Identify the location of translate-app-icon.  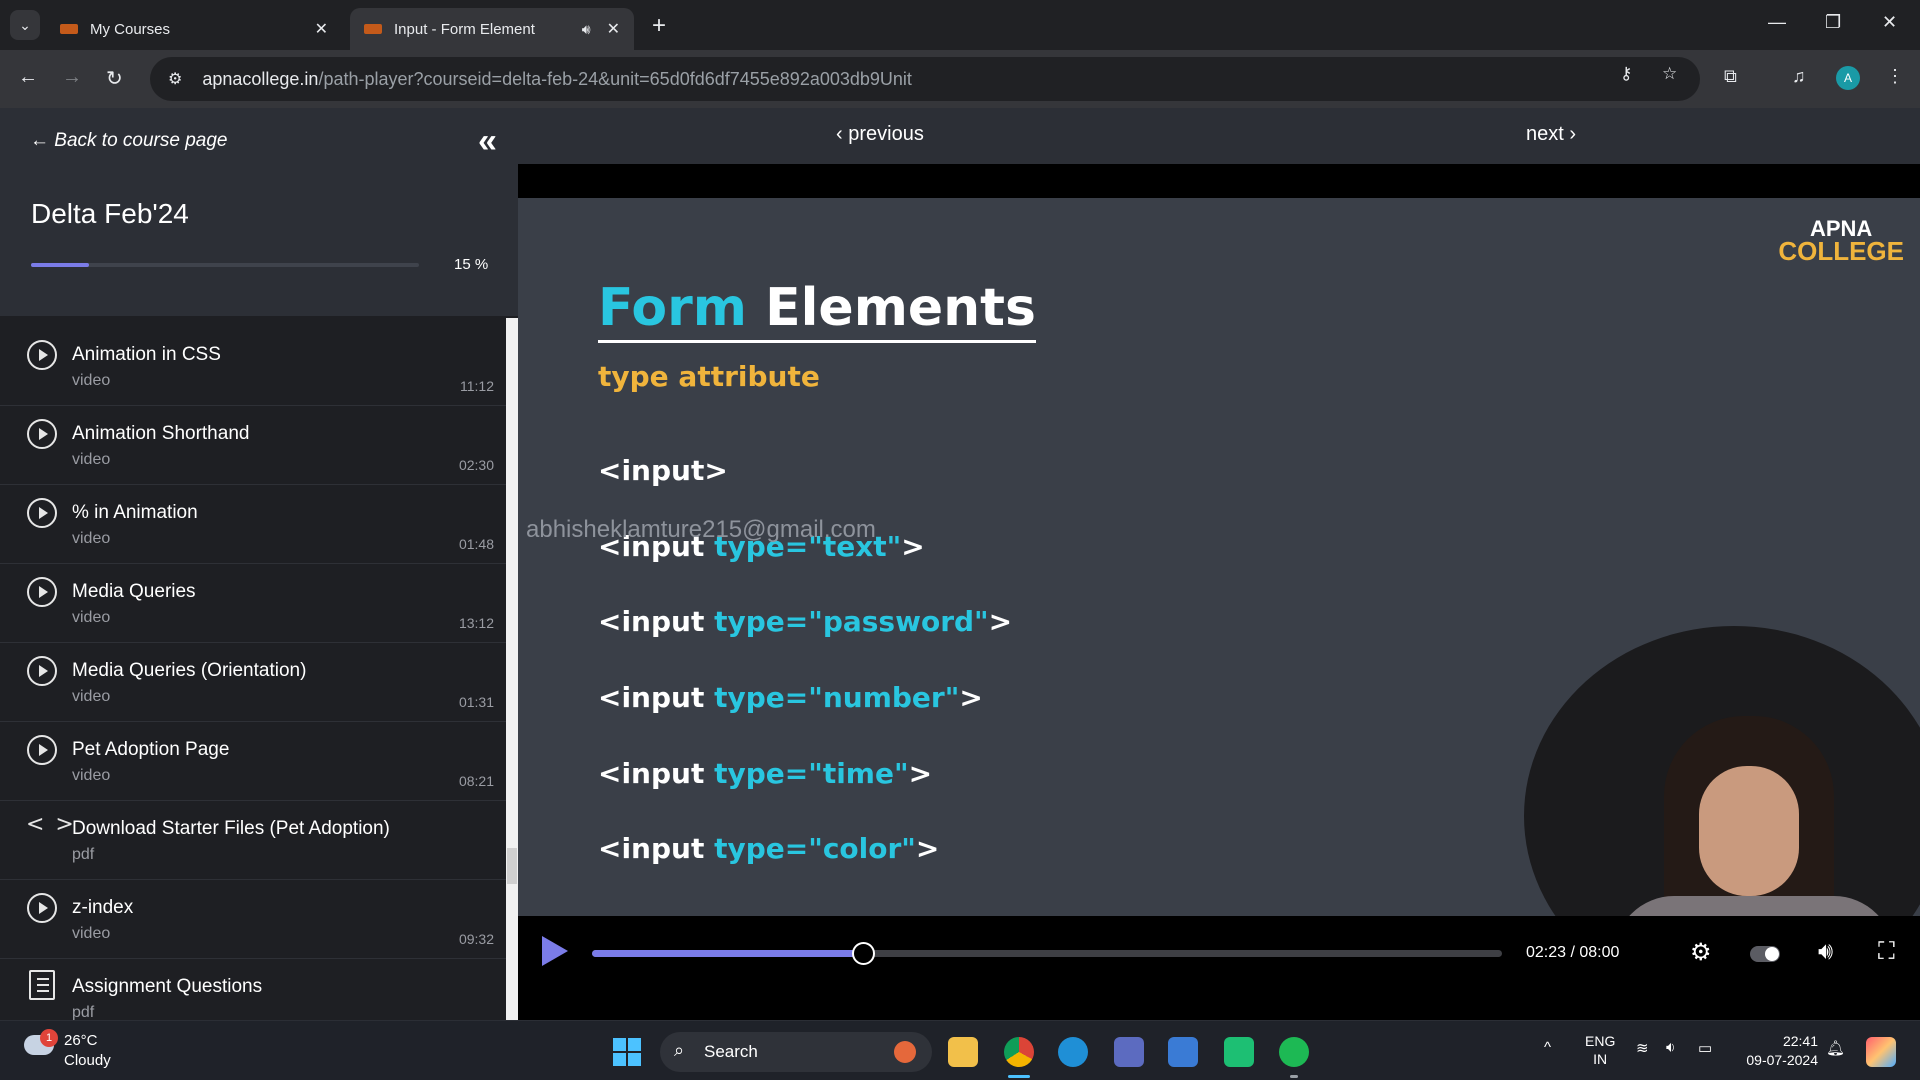
(1183, 1052).